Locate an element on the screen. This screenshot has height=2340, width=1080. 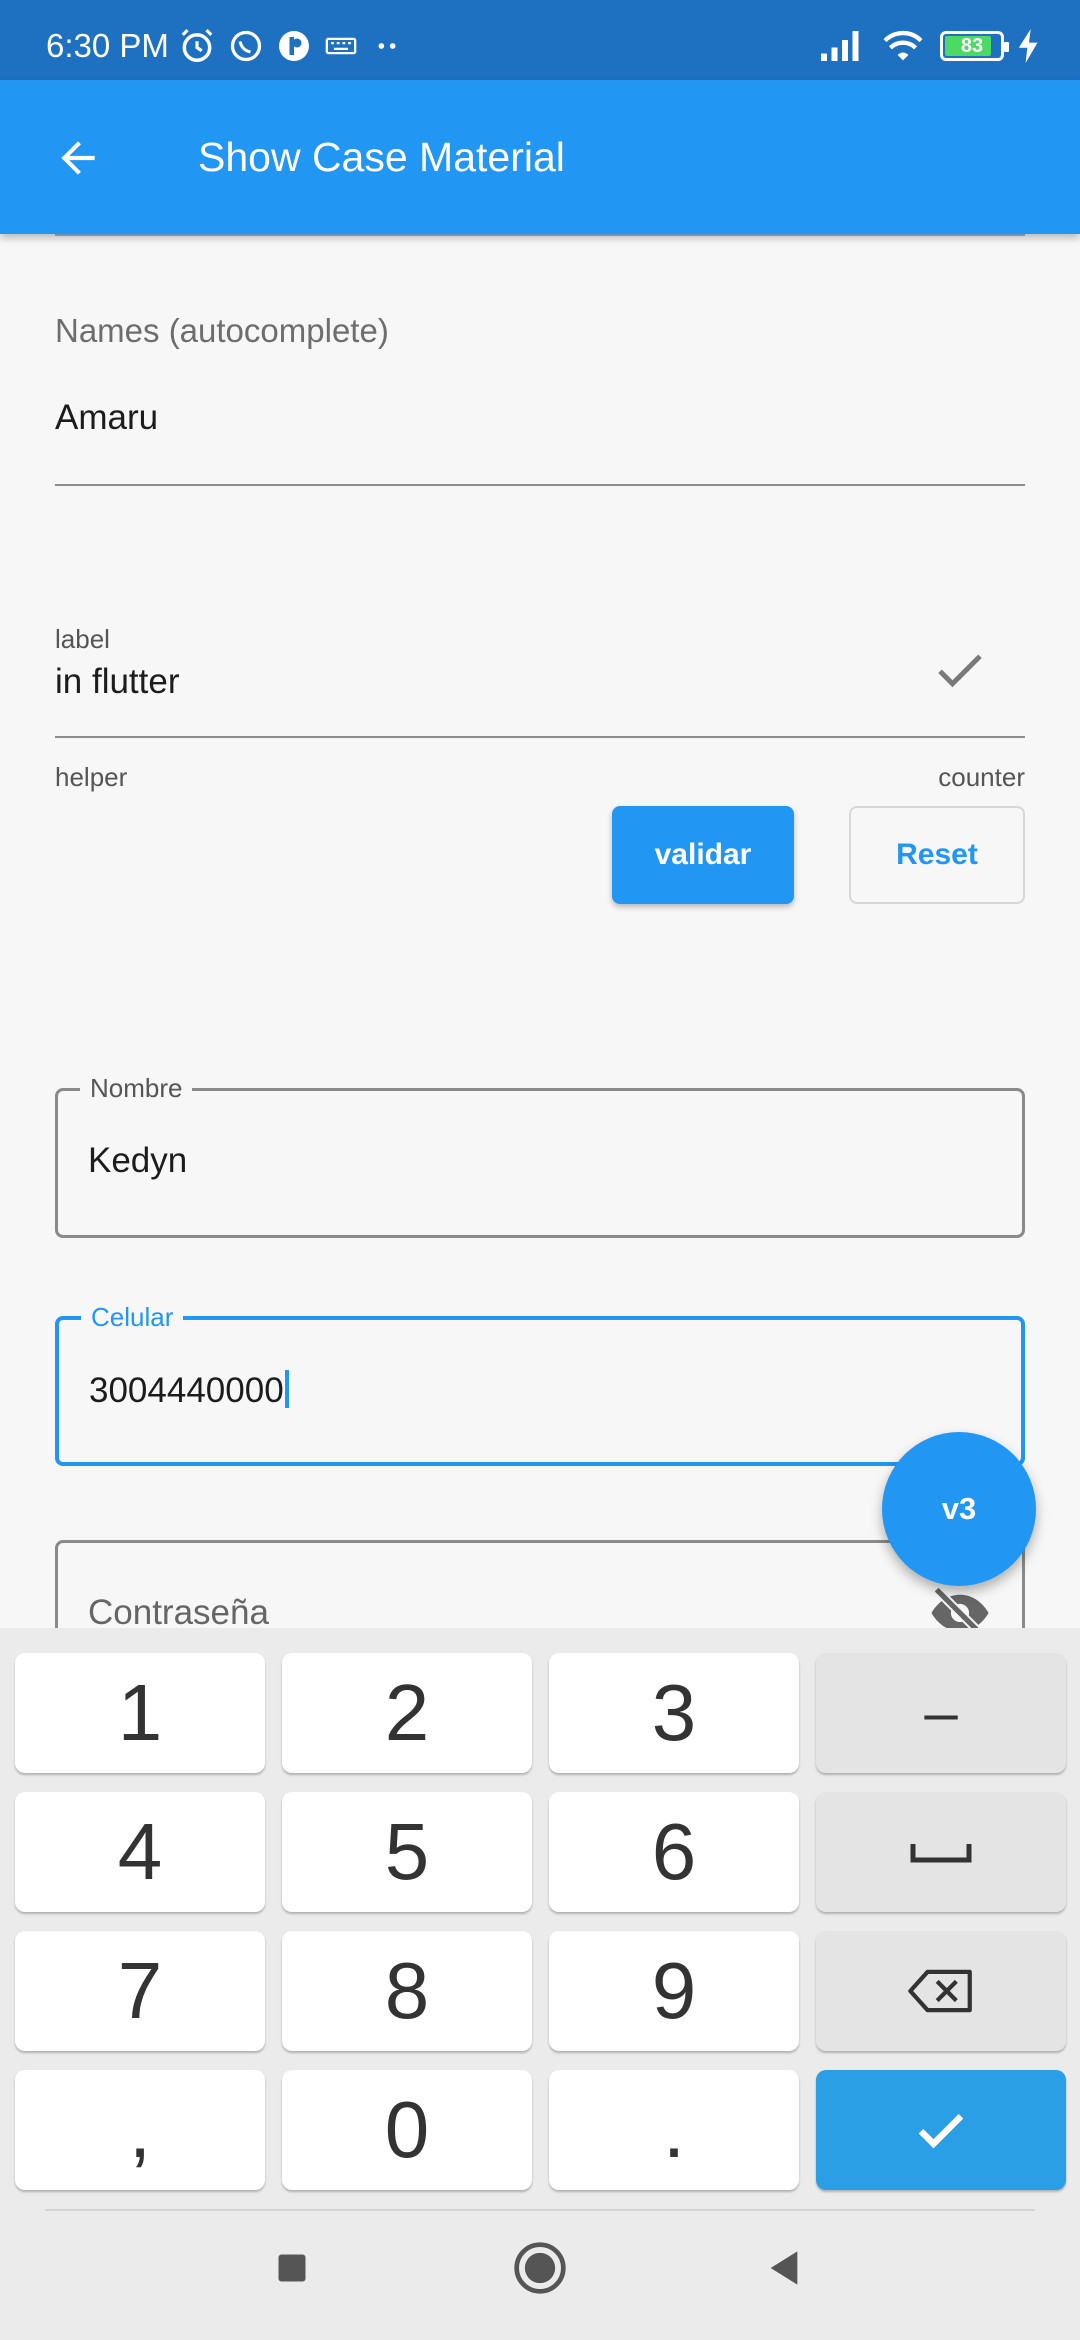
key-4-label: 4 is located at coordinates (140, 1851).